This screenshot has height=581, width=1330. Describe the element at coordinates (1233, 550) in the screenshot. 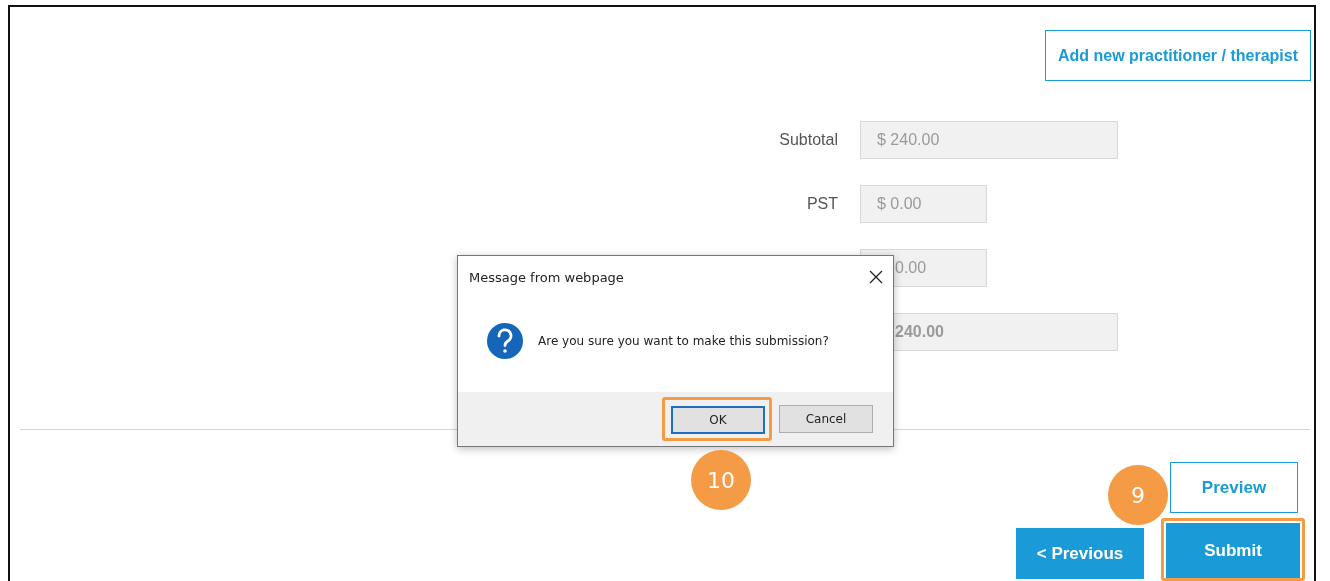

I see `submit-button: Submit` at that location.